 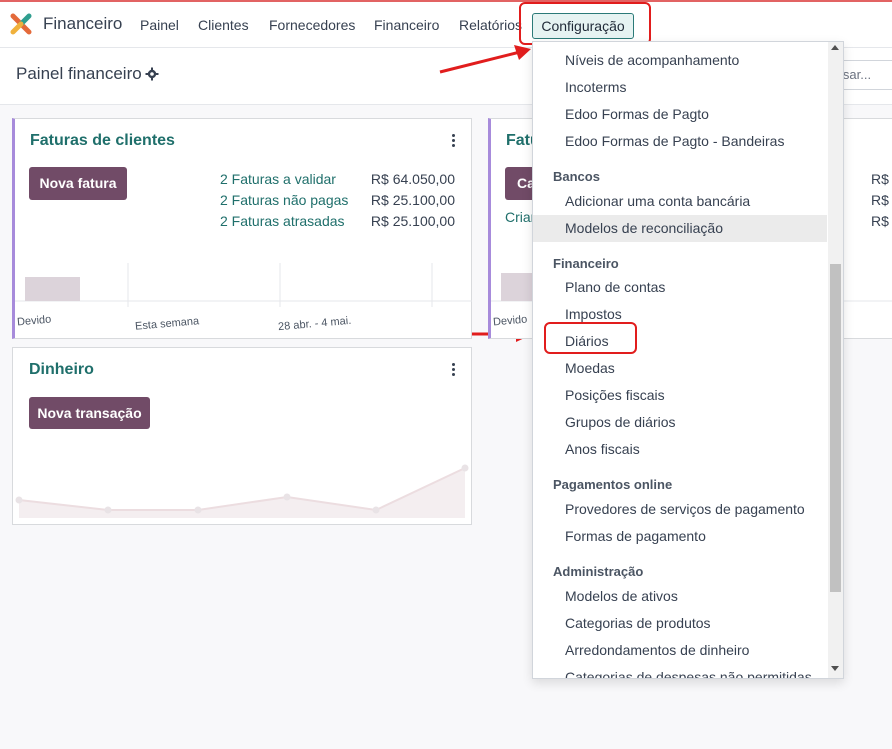 I want to click on dropdown-scrollbar, so click(x=835, y=360).